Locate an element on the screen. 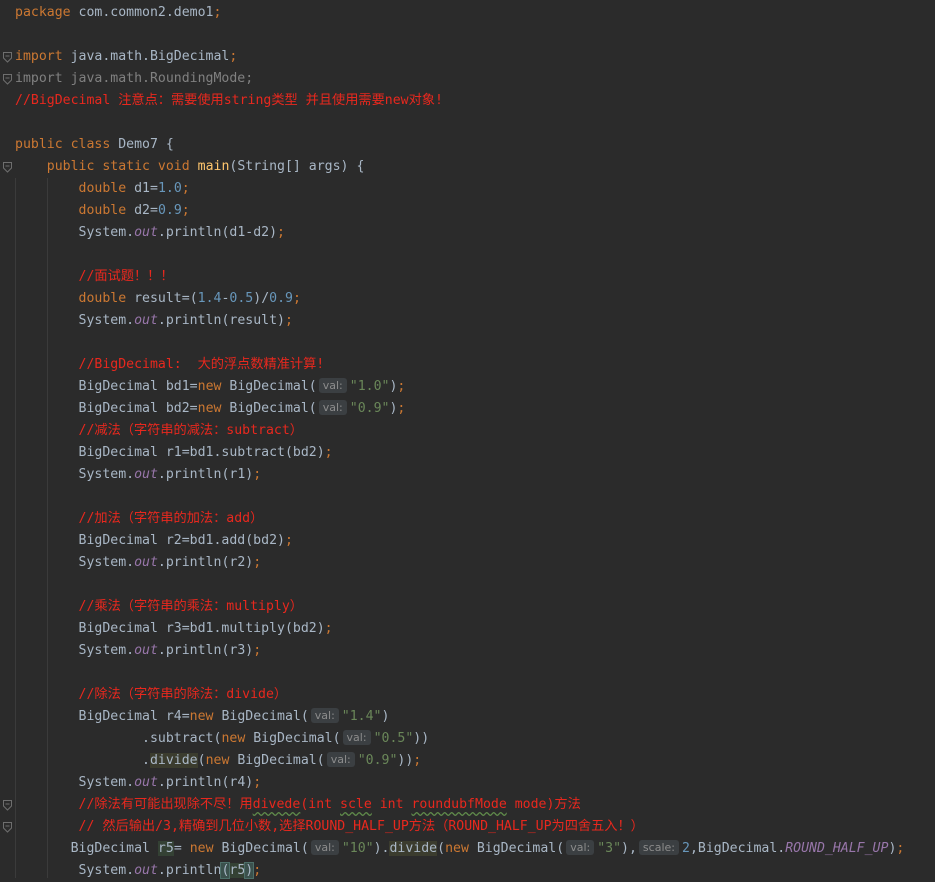 This screenshot has width=935, height=882. code-token: ,BigDecimal. is located at coordinates (737, 848).